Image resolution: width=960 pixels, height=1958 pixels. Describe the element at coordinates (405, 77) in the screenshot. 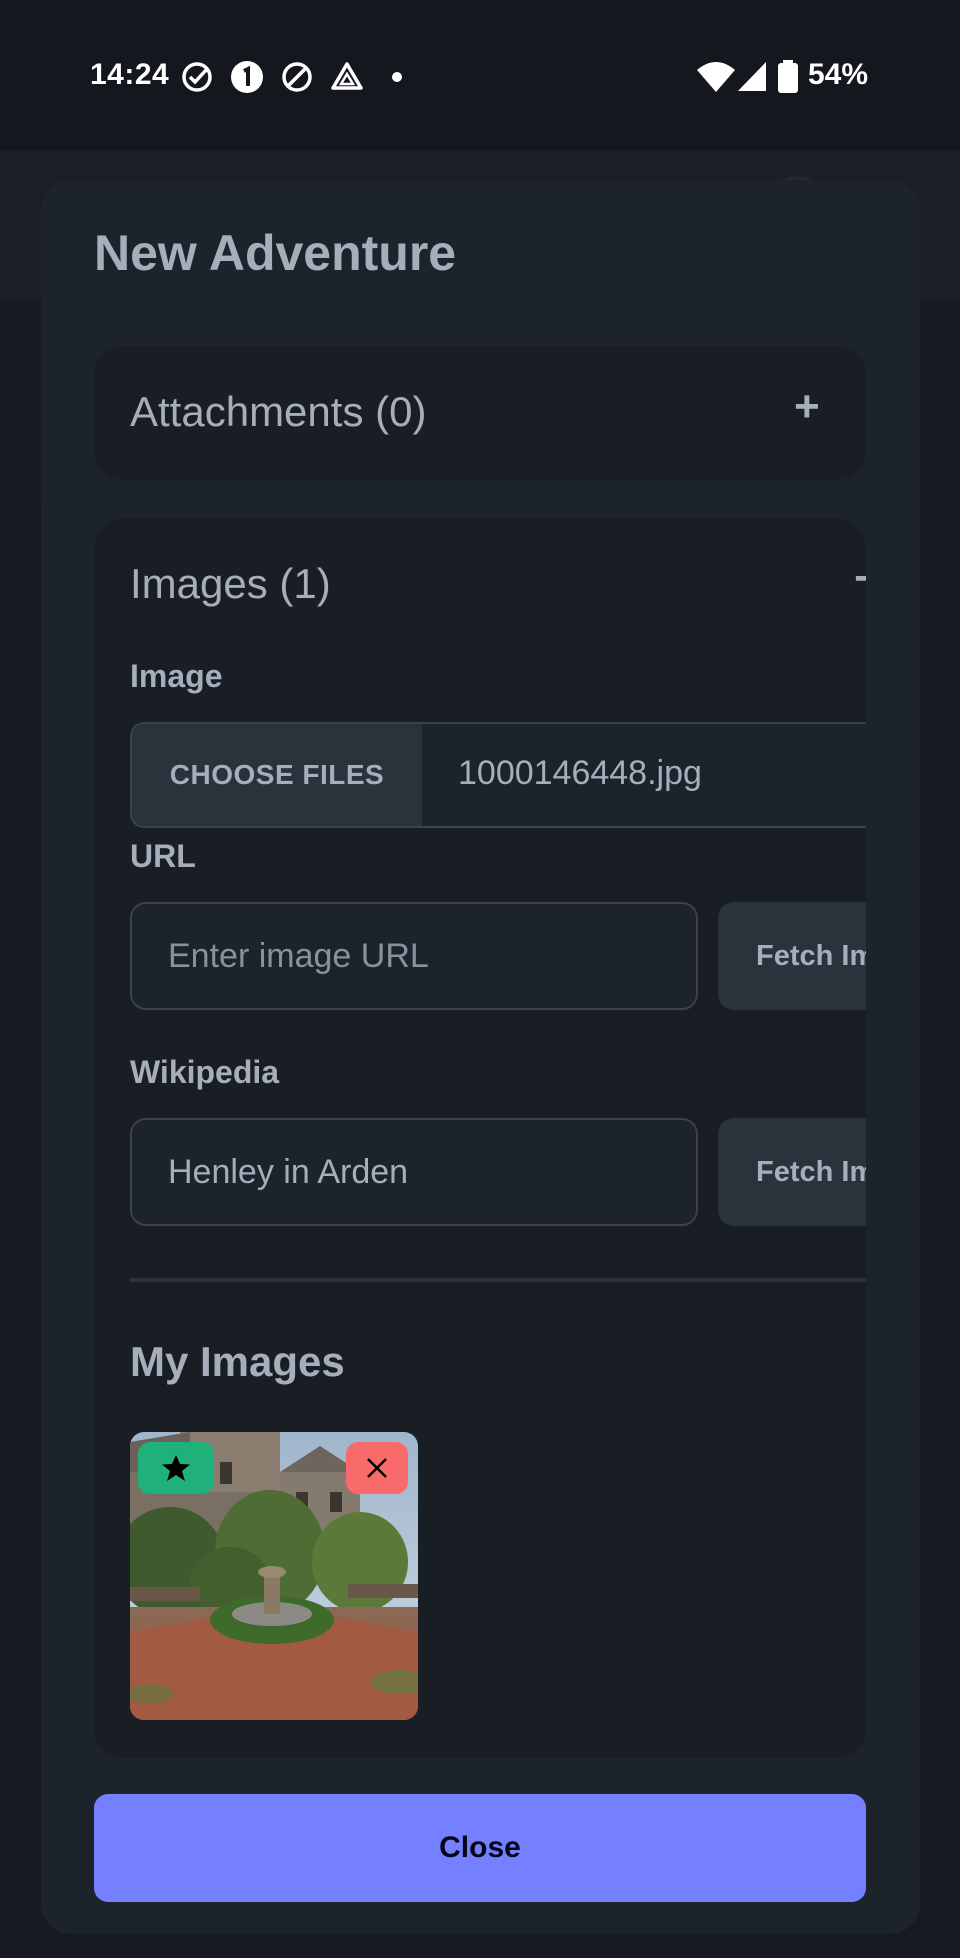

I see `dot-icon` at that location.